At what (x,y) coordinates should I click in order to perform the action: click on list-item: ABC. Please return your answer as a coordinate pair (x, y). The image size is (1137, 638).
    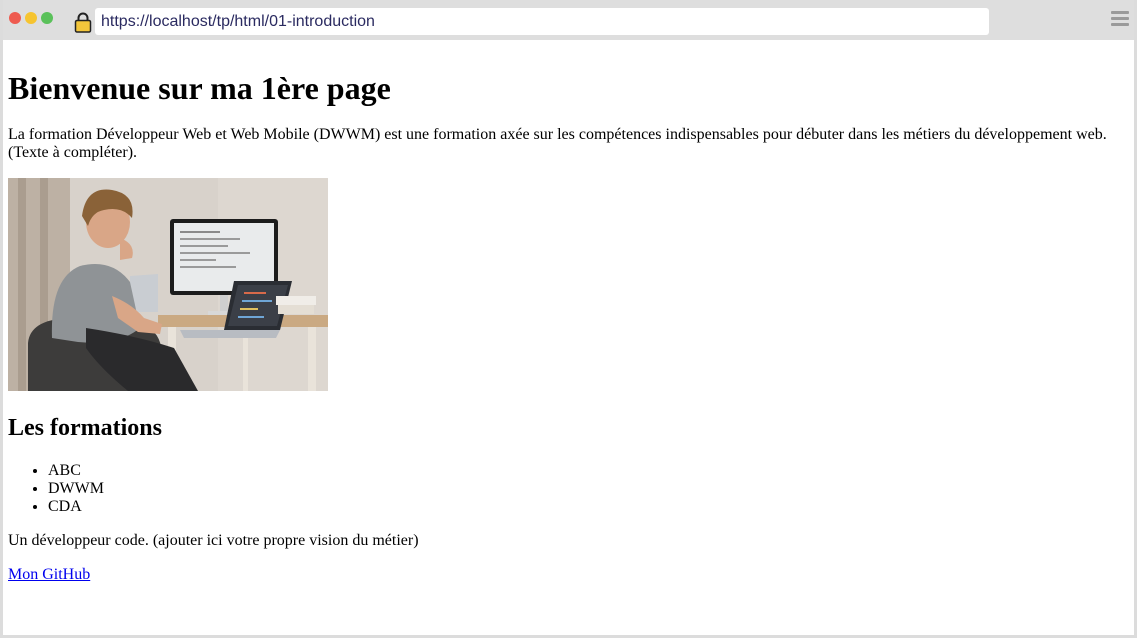
    Looking at the image, I should click on (76, 471).